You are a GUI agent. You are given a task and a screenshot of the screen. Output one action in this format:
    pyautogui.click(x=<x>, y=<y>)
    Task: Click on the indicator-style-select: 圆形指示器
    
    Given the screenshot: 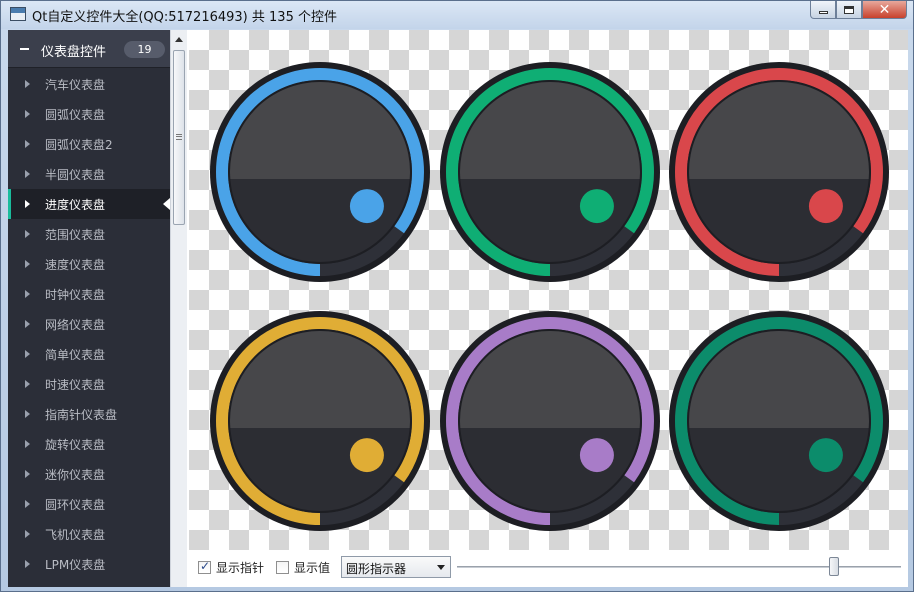 What is the action you would take?
    pyautogui.click(x=396, y=567)
    